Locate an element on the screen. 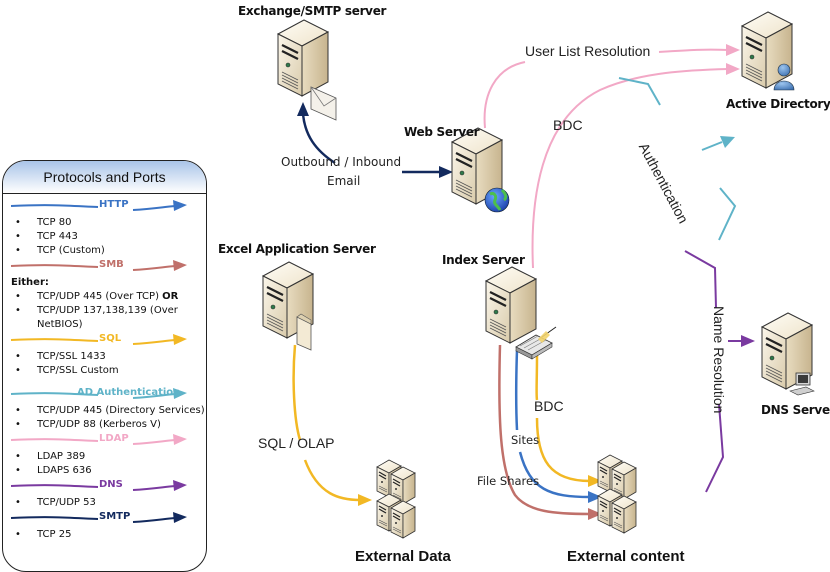  arrowhead-bdc-ldap is located at coordinates (733, 69).